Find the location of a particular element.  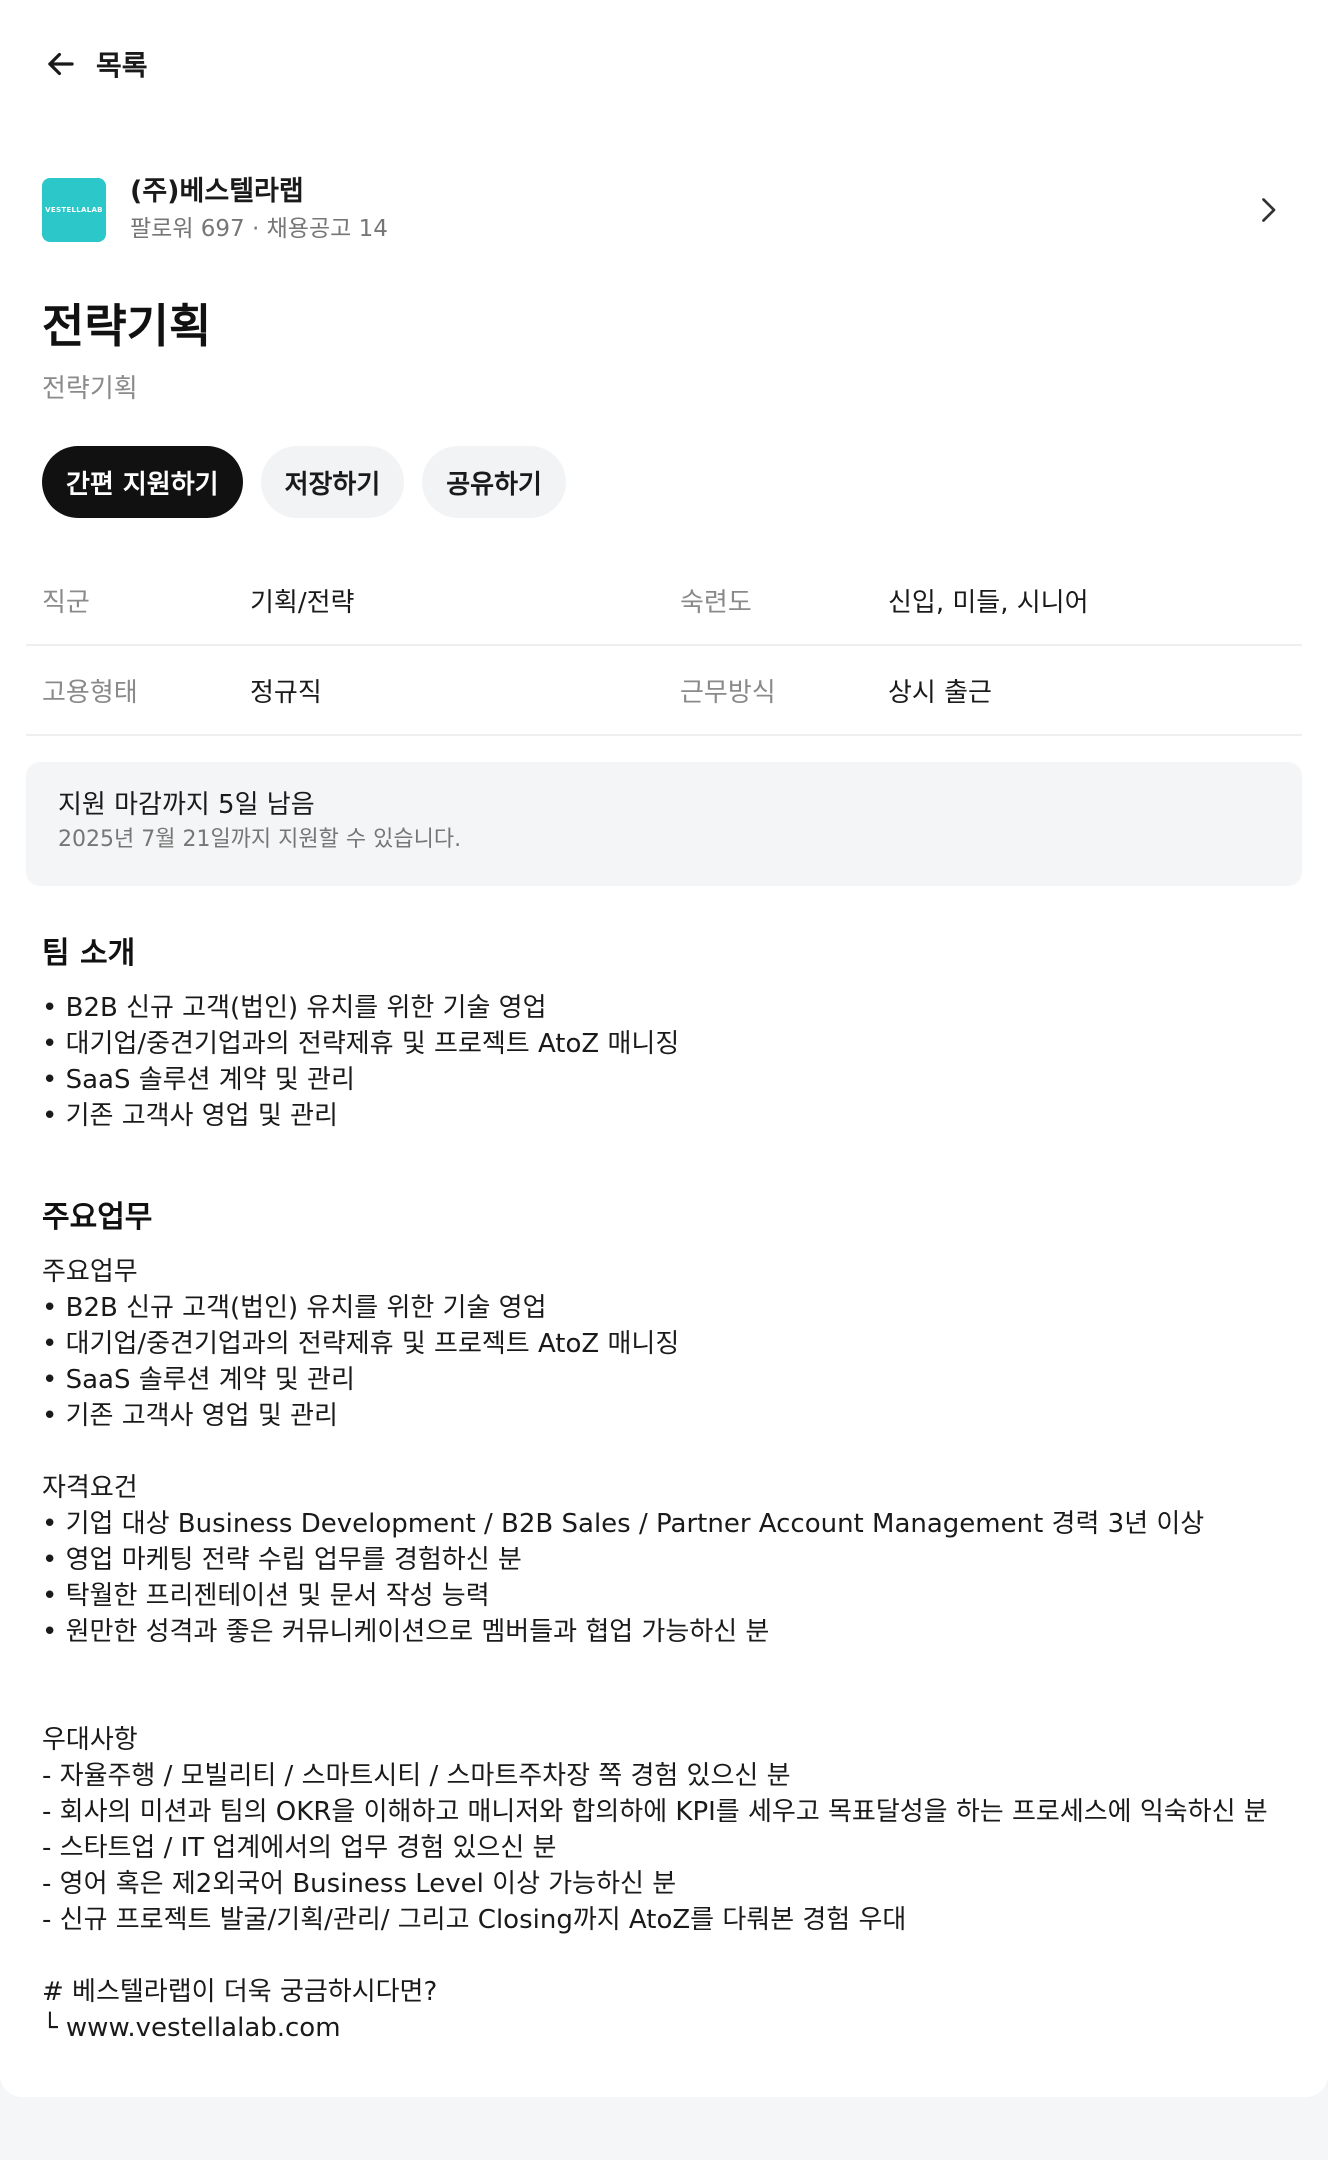

back-label: 목록 is located at coordinates (122, 65).